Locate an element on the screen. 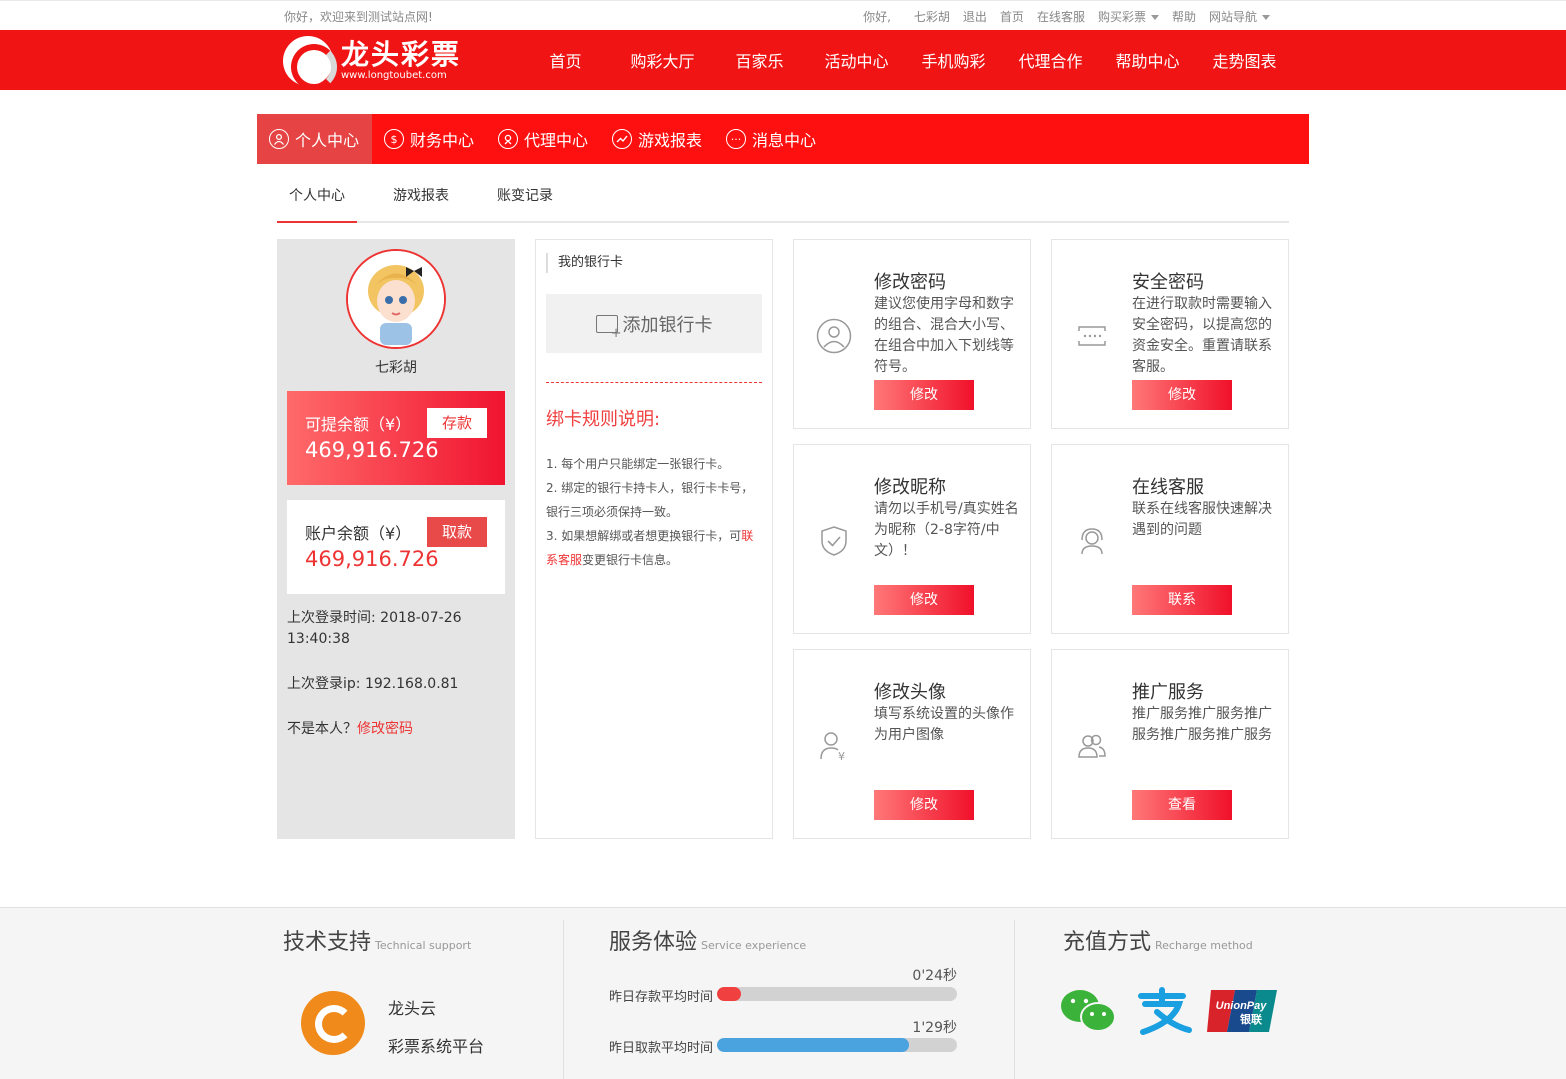 The height and width of the screenshot is (1079, 1566). change-password-link: 修改密码 is located at coordinates (385, 729).